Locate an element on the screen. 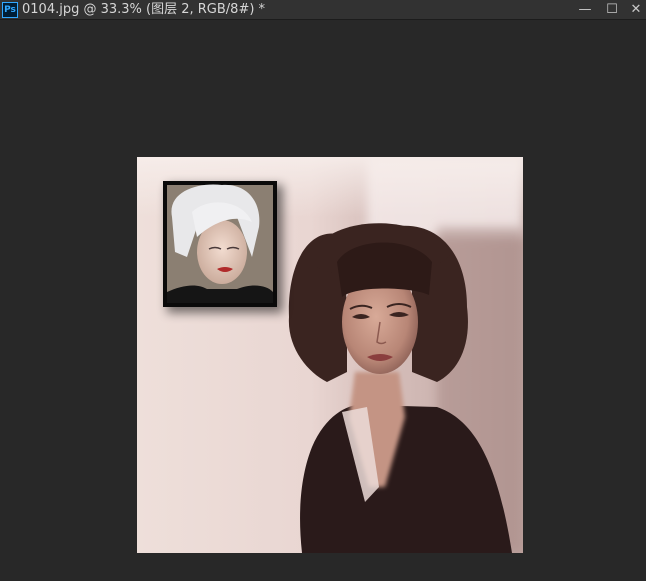 The height and width of the screenshot is (581, 646). close-button: ✕ is located at coordinates (636, 9).